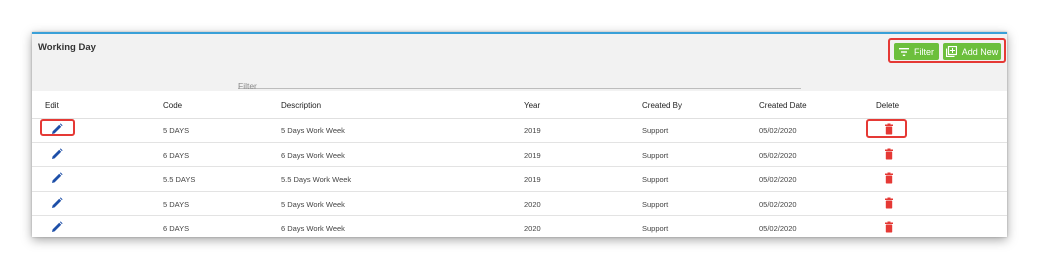 Image resolution: width=1039 pixels, height=267 pixels. What do you see at coordinates (951, 51) in the screenshot?
I see `add-box-icon` at bounding box center [951, 51].